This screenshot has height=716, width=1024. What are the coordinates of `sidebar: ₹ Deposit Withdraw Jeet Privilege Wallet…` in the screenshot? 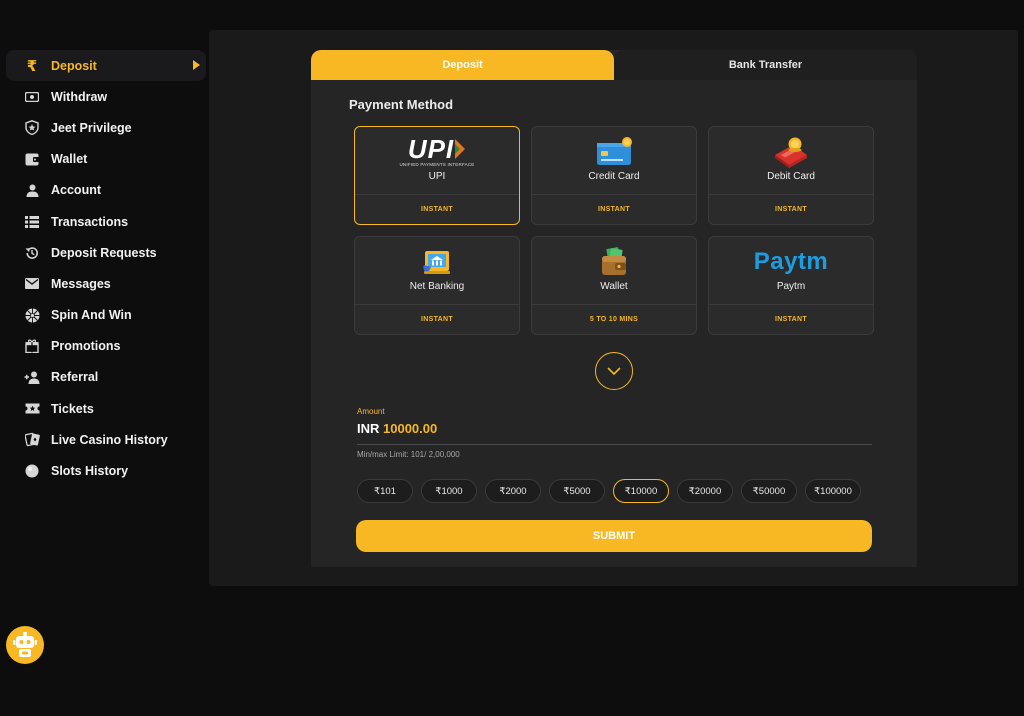 It's located at (106, 268).